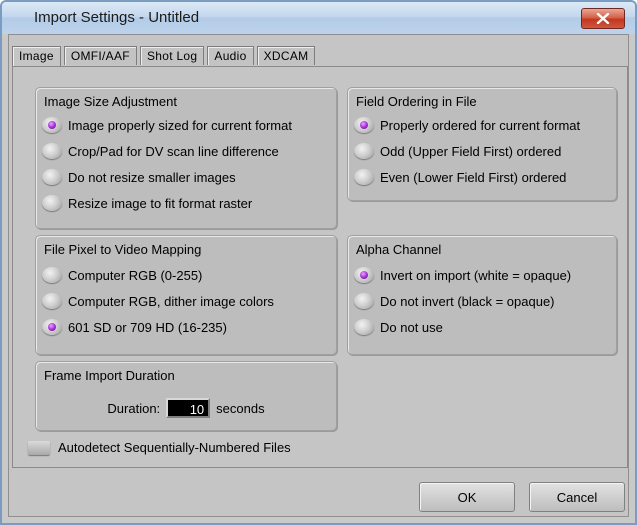  What do you see at coordinates (173, 151) in the screenshot?
I see `option-label: Crop/Pad for DV scan line difference` at bounding box center [173, 151].